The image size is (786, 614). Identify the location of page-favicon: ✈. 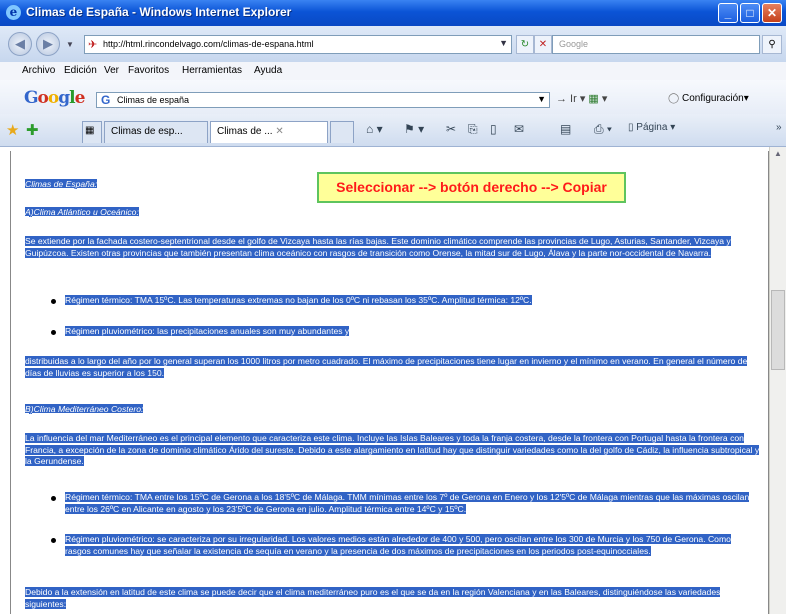
(93, 45).